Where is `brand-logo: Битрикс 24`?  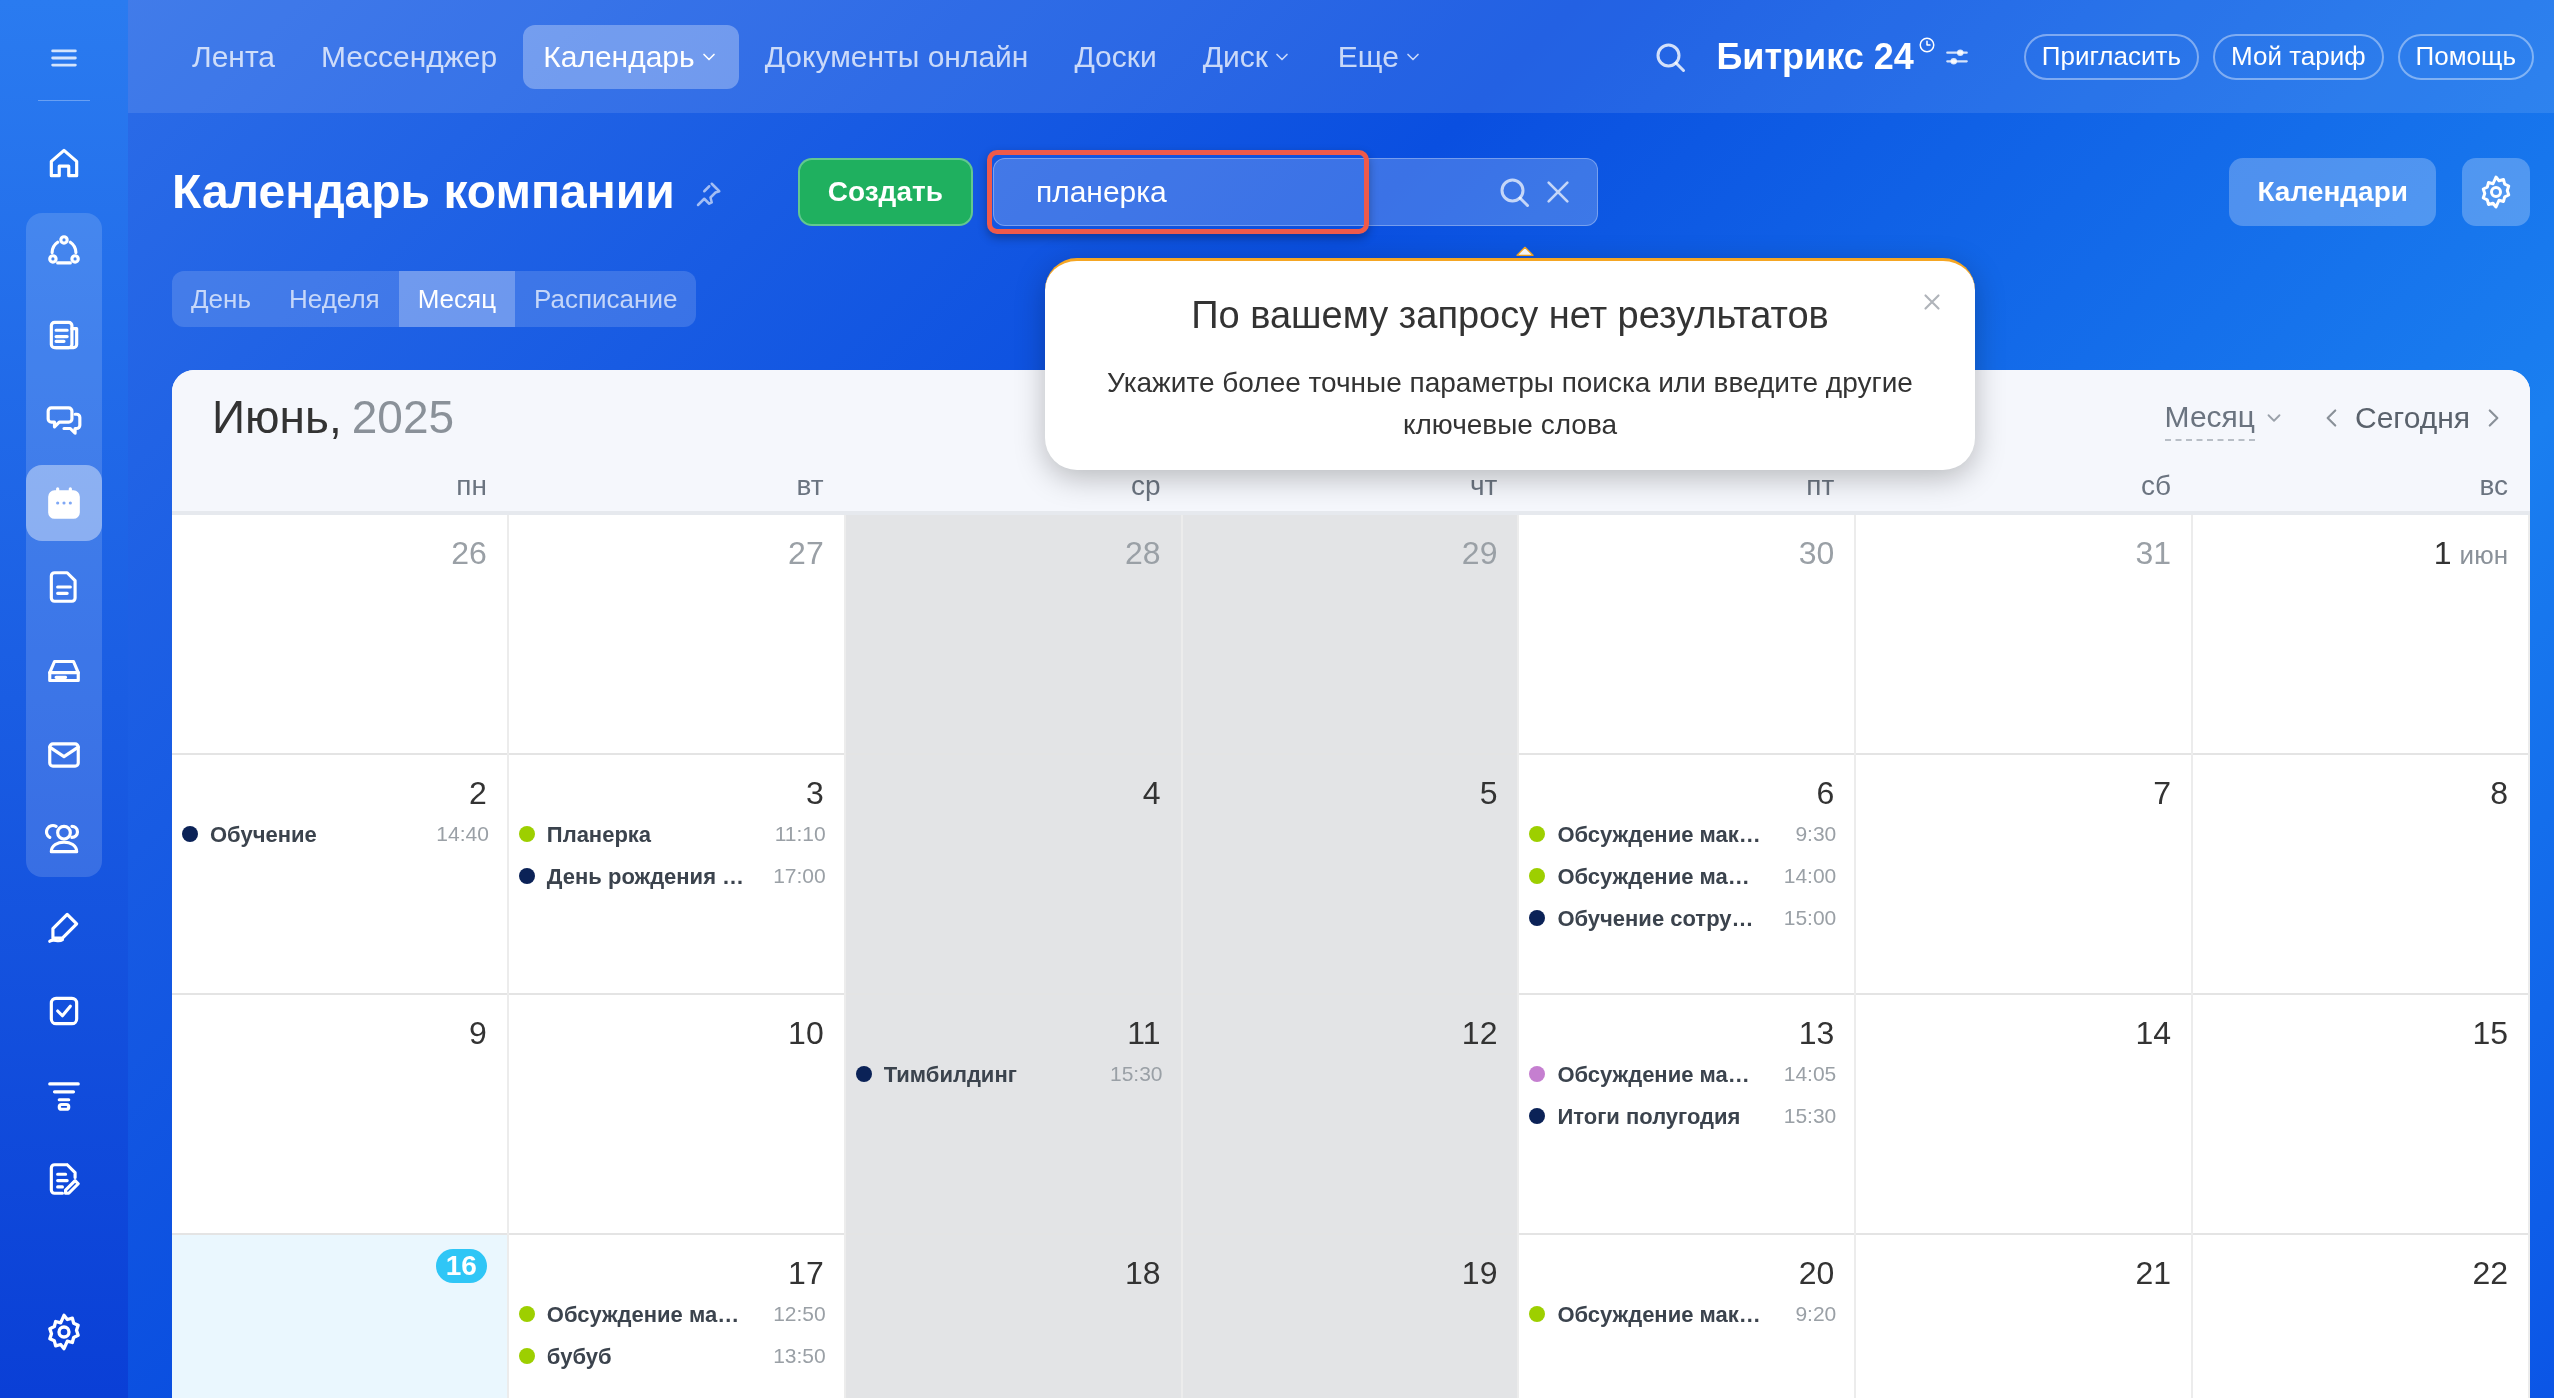
brand-logo: Битрикс 24 is located at coordinates (1815, 56).